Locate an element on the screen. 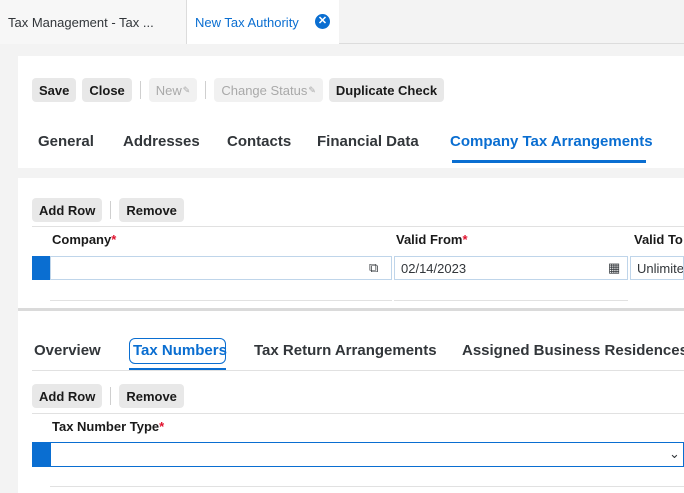 This screenshot has height=493, width=684. company-header-label: Company is located at coordinates (82, 239).